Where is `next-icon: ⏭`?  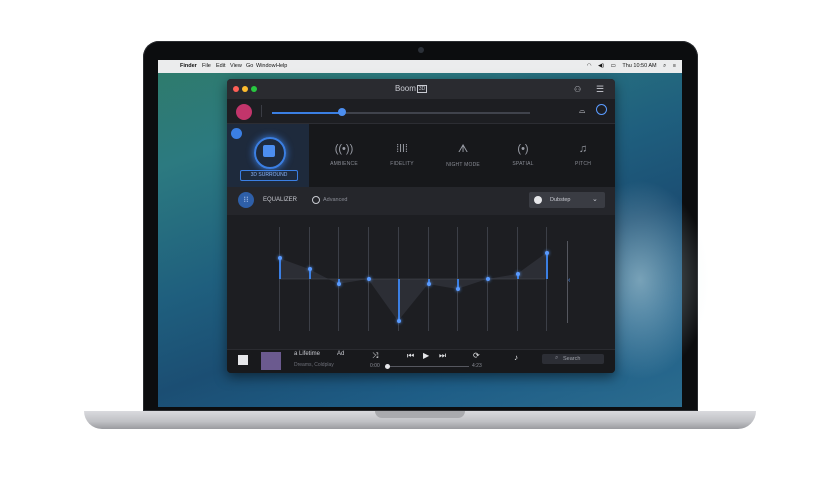 next-icon: ⏭ is located at coordinates (442, 356).